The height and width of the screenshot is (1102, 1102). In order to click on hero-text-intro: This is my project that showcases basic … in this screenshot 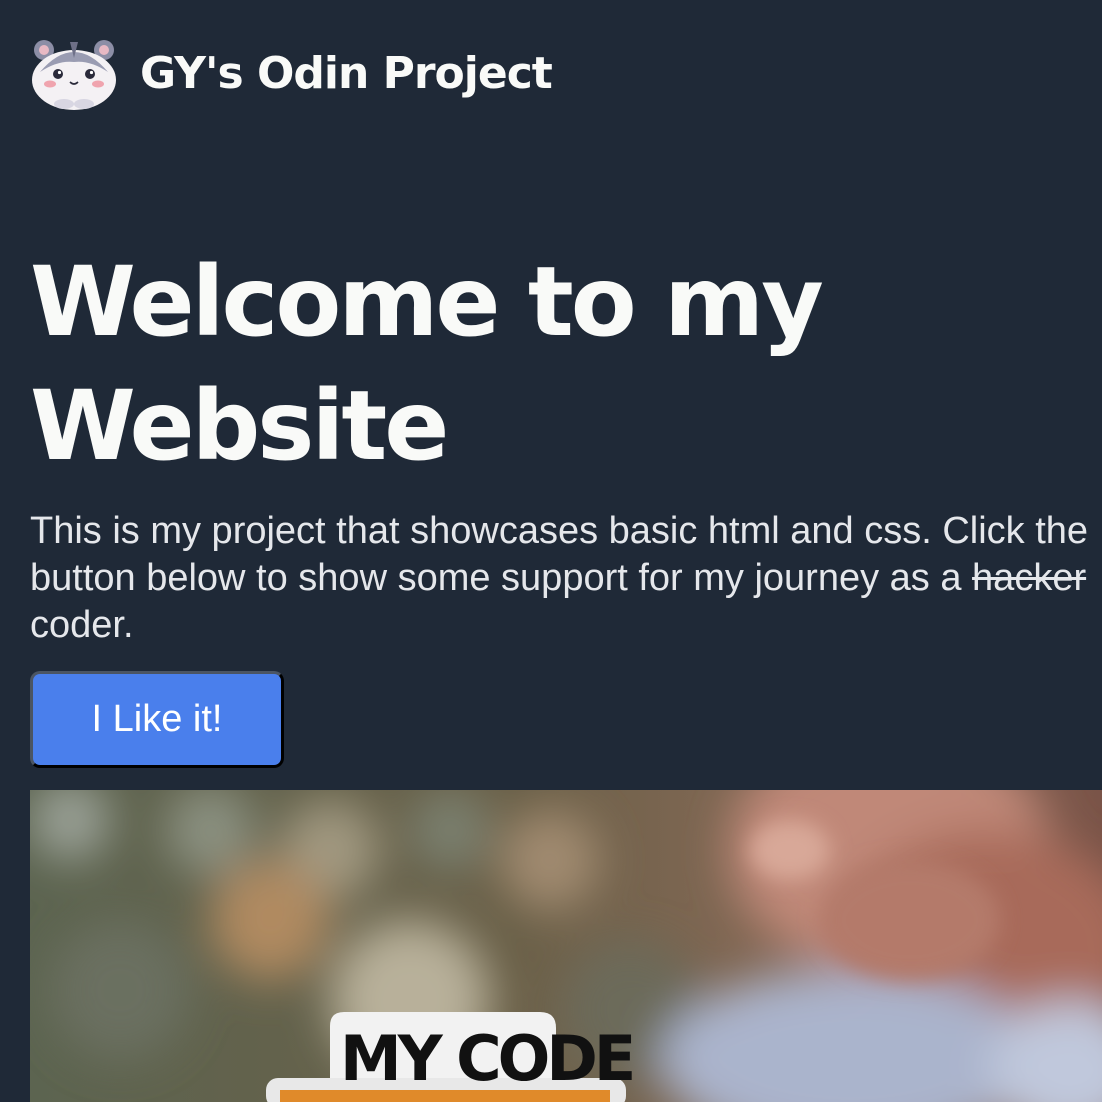, I will do `click(559, 554)`.